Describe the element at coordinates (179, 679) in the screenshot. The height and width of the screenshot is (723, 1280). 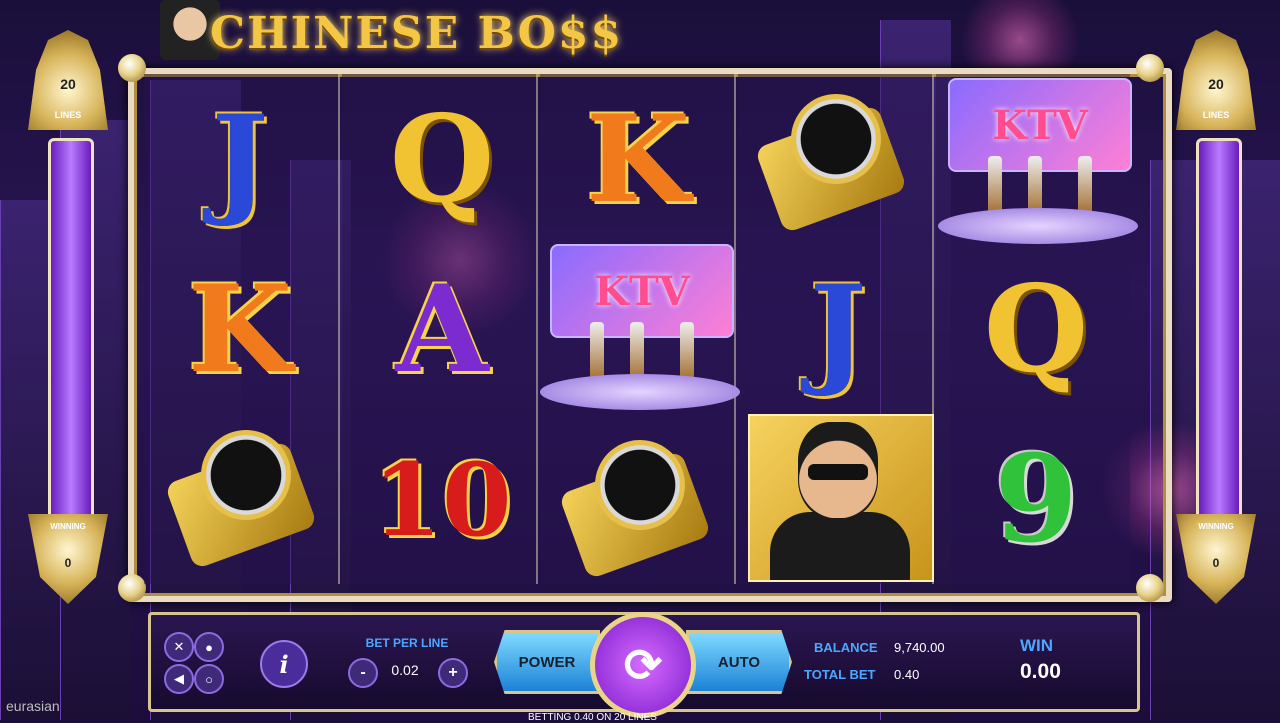
I see `sound-icon: ◀` at that location.